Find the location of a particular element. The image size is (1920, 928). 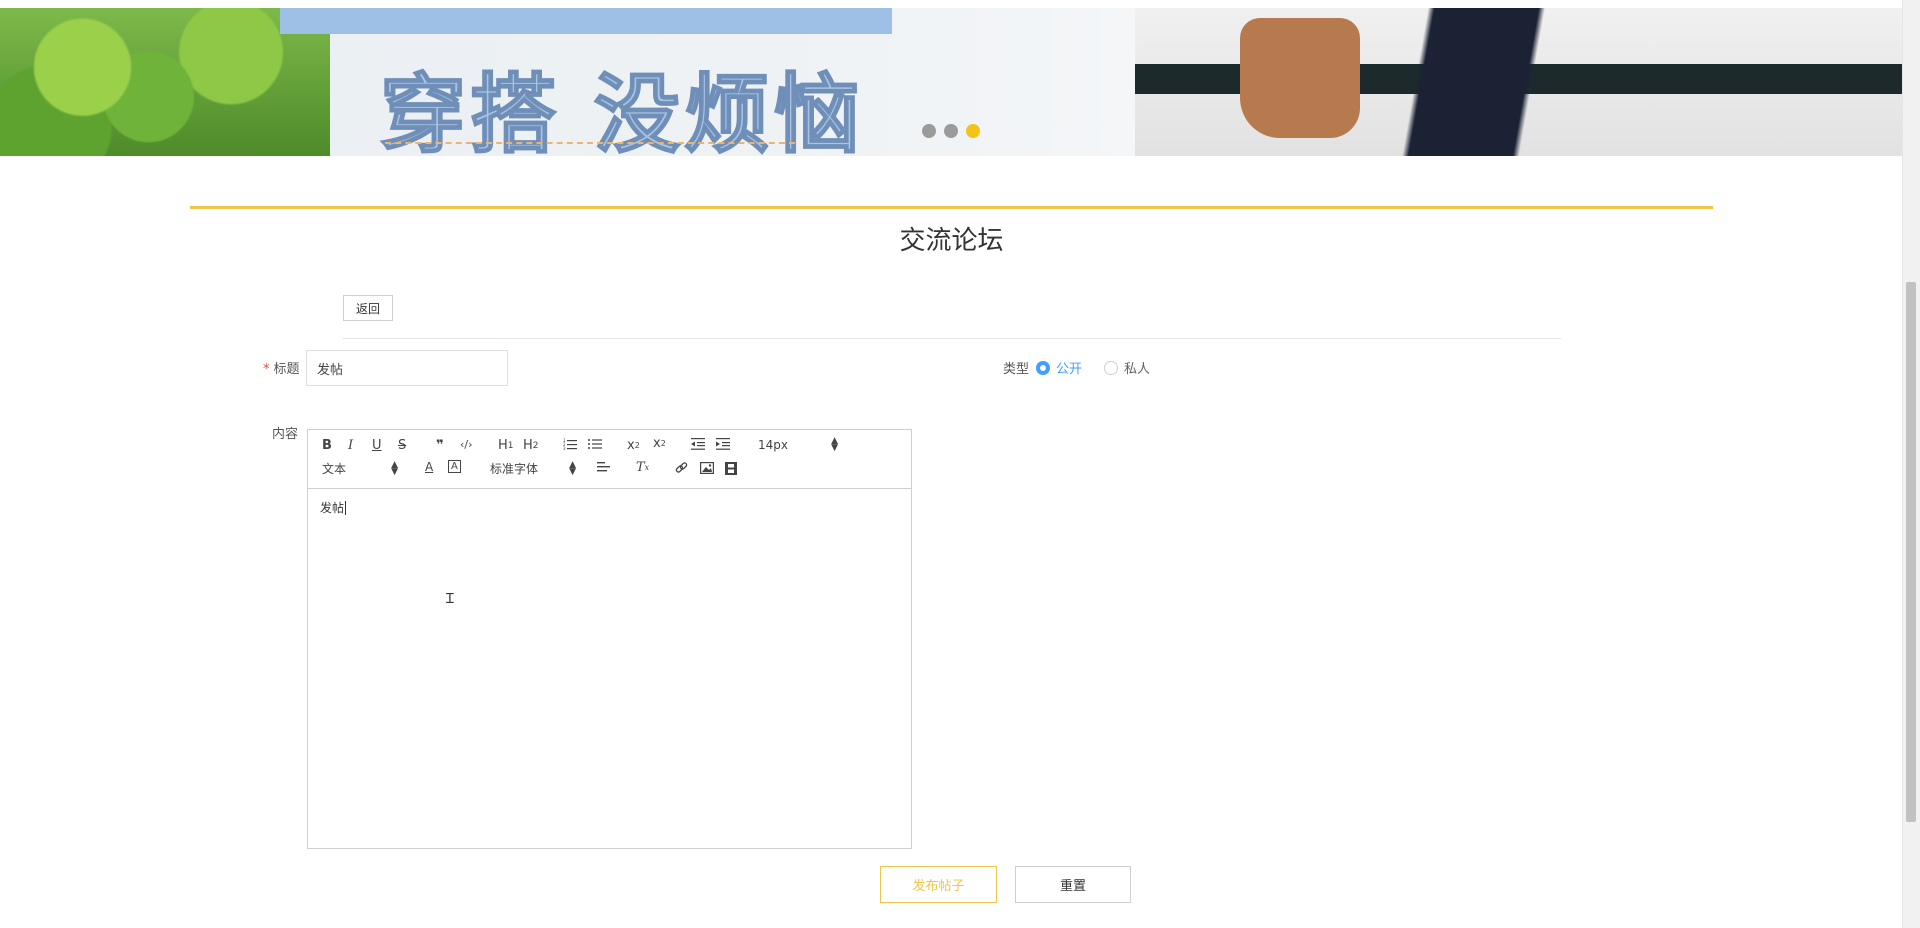

scrollbar-thumb is located at coordinates (1911, 552).